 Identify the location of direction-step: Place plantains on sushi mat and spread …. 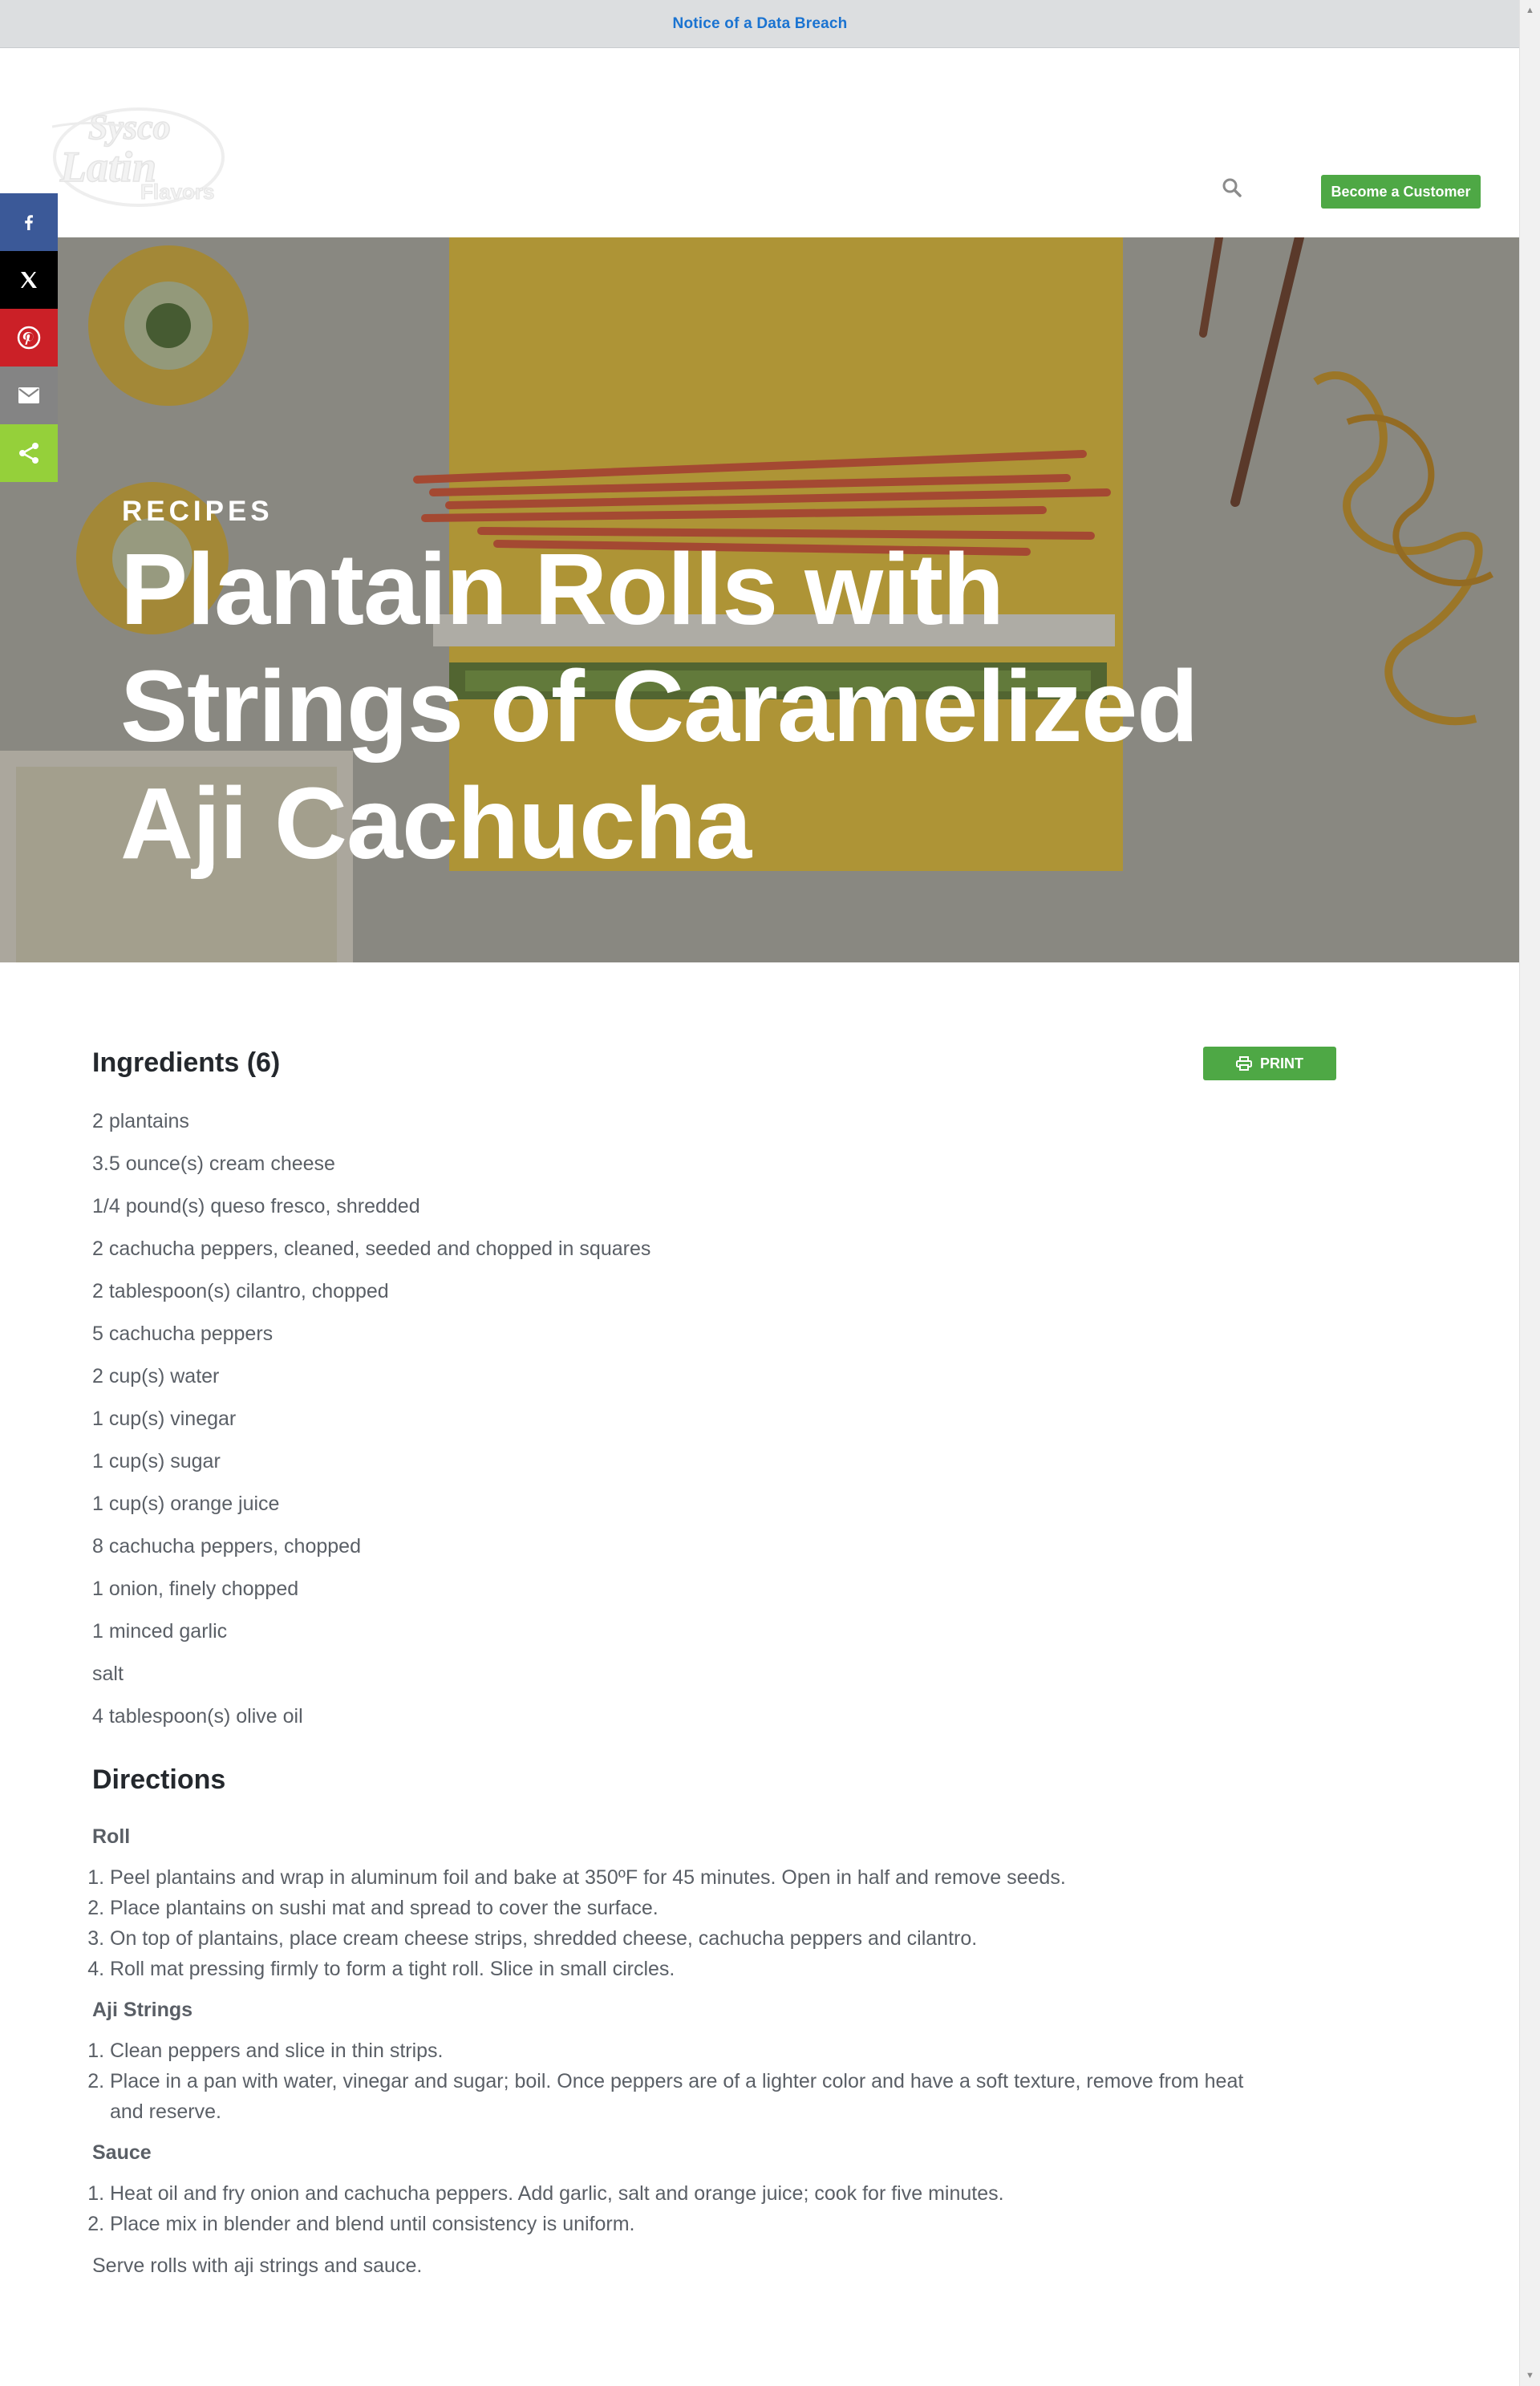
(678, 1908).